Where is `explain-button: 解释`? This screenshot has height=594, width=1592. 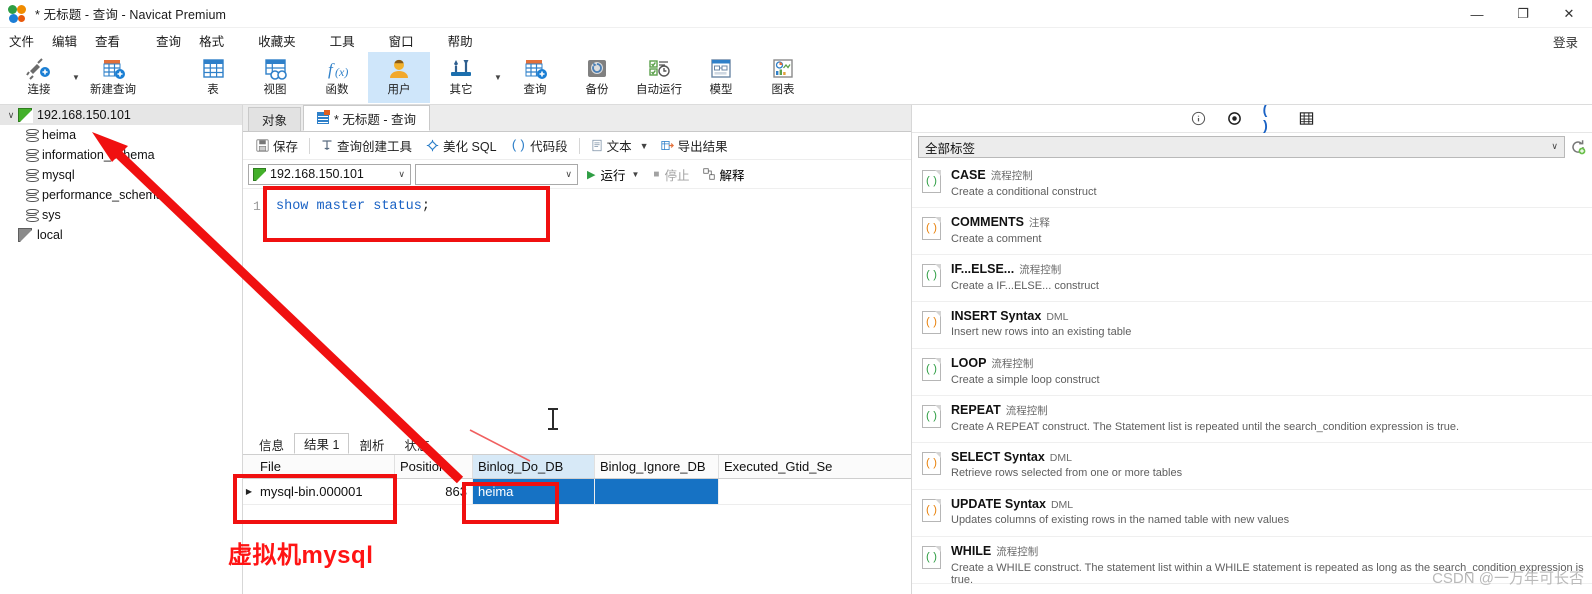 explain-button: 解释 is located at coordinates (723, 174).